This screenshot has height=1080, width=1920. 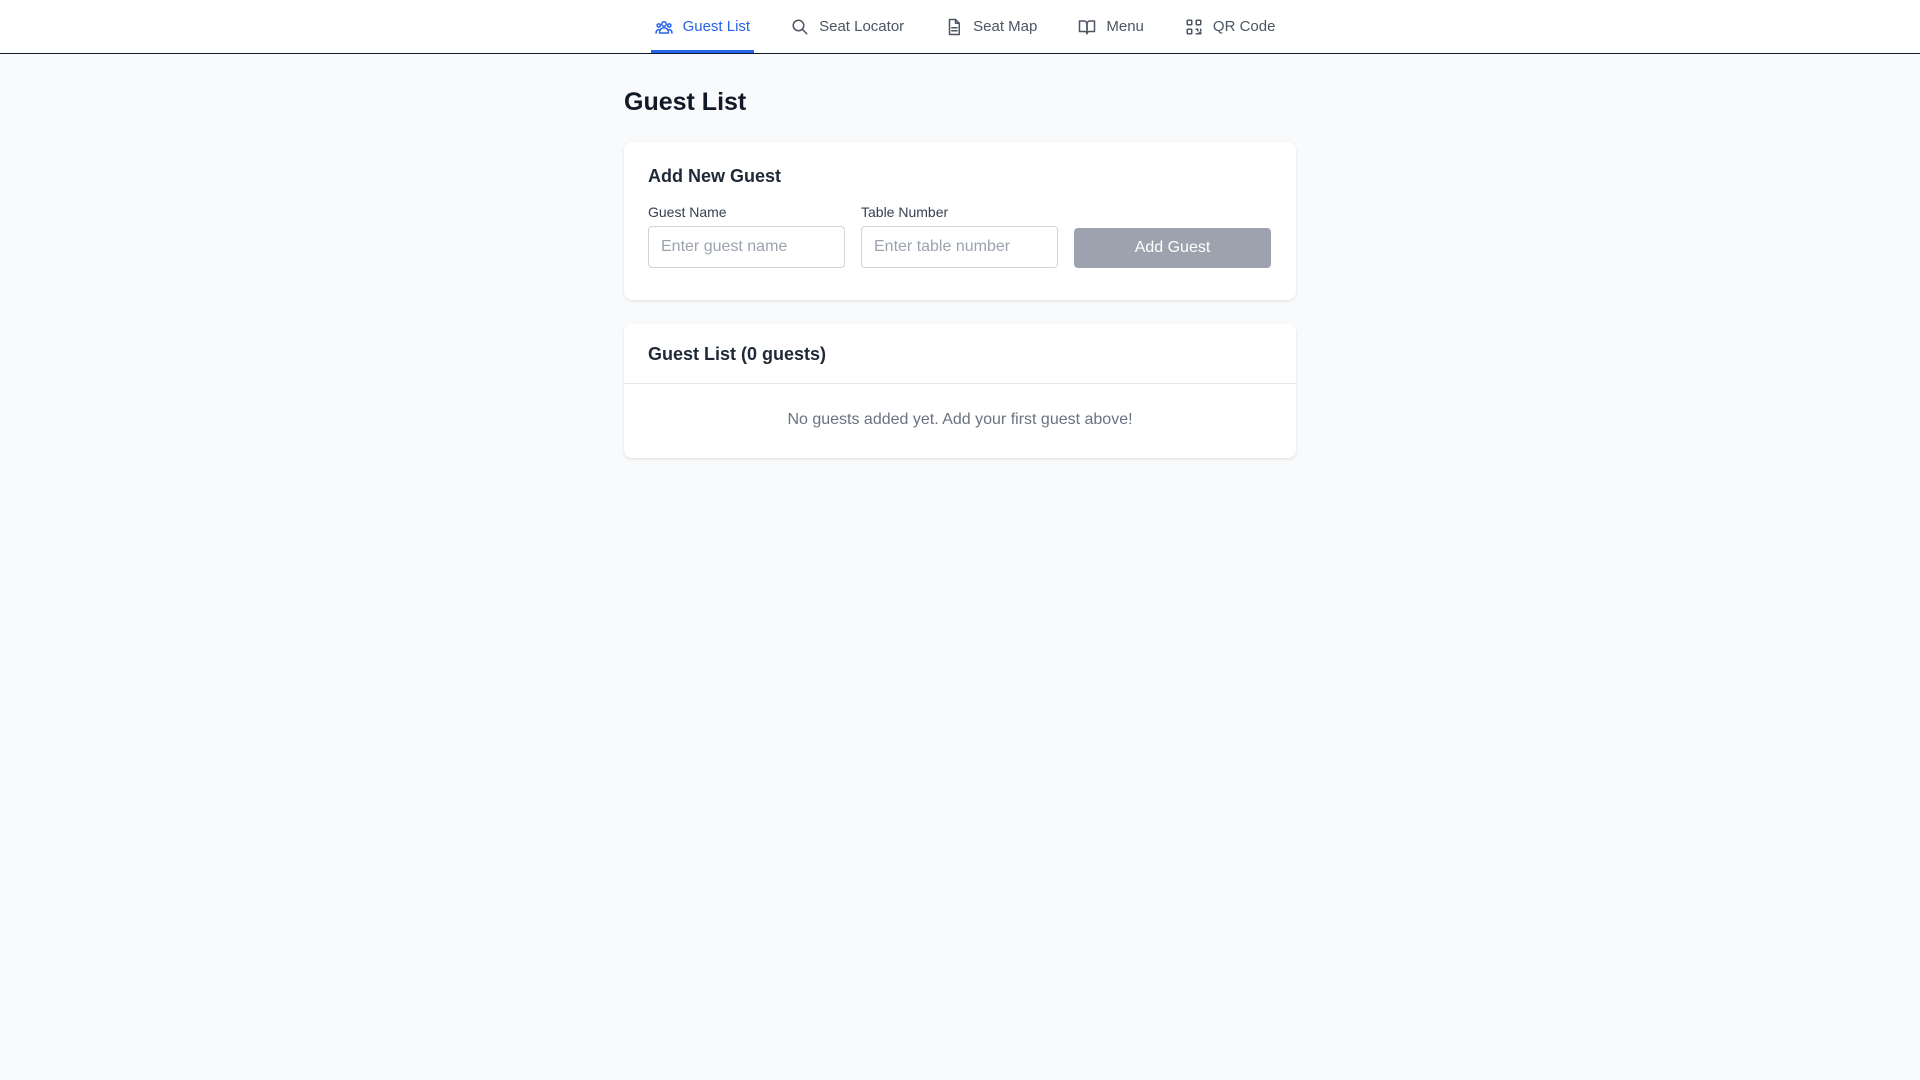 I want to click on tab-seat-map: Seat Map, so click(x=991, y=26).